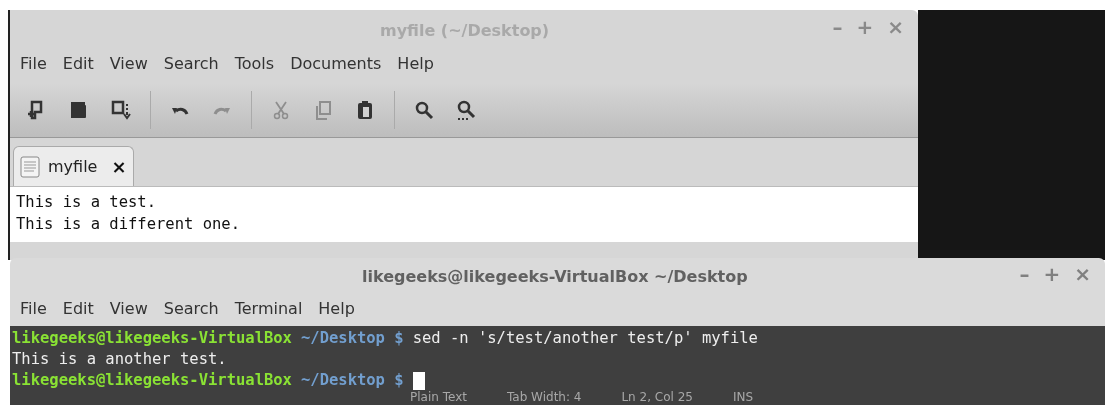  I want to click on window-title: likegeeks@likegeeks-VirtualBox ~/Desktop, so click(555, 277).